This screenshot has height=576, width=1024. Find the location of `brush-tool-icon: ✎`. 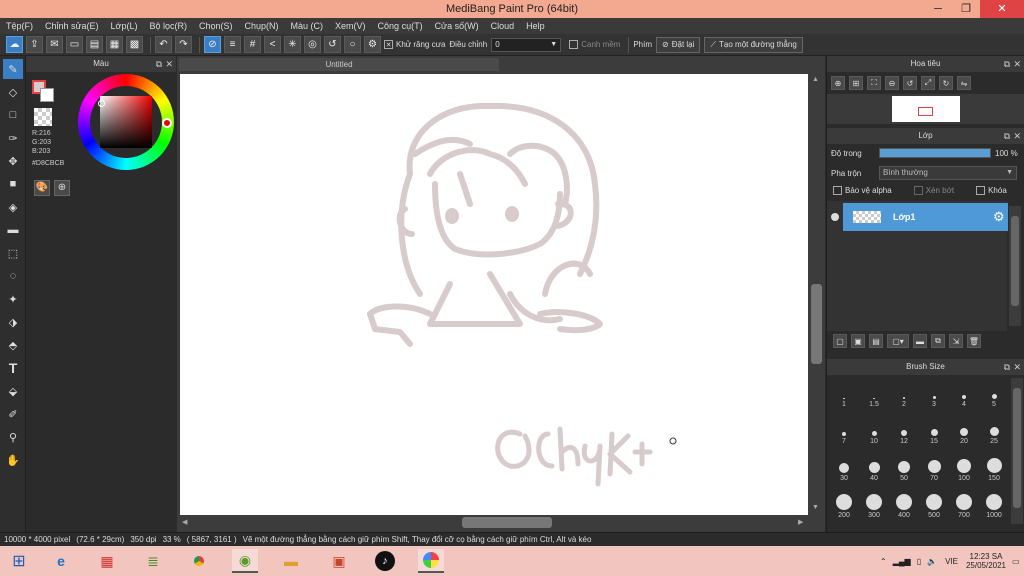

brush-tool-icon: ✎ is located at coordinates (13, 69).